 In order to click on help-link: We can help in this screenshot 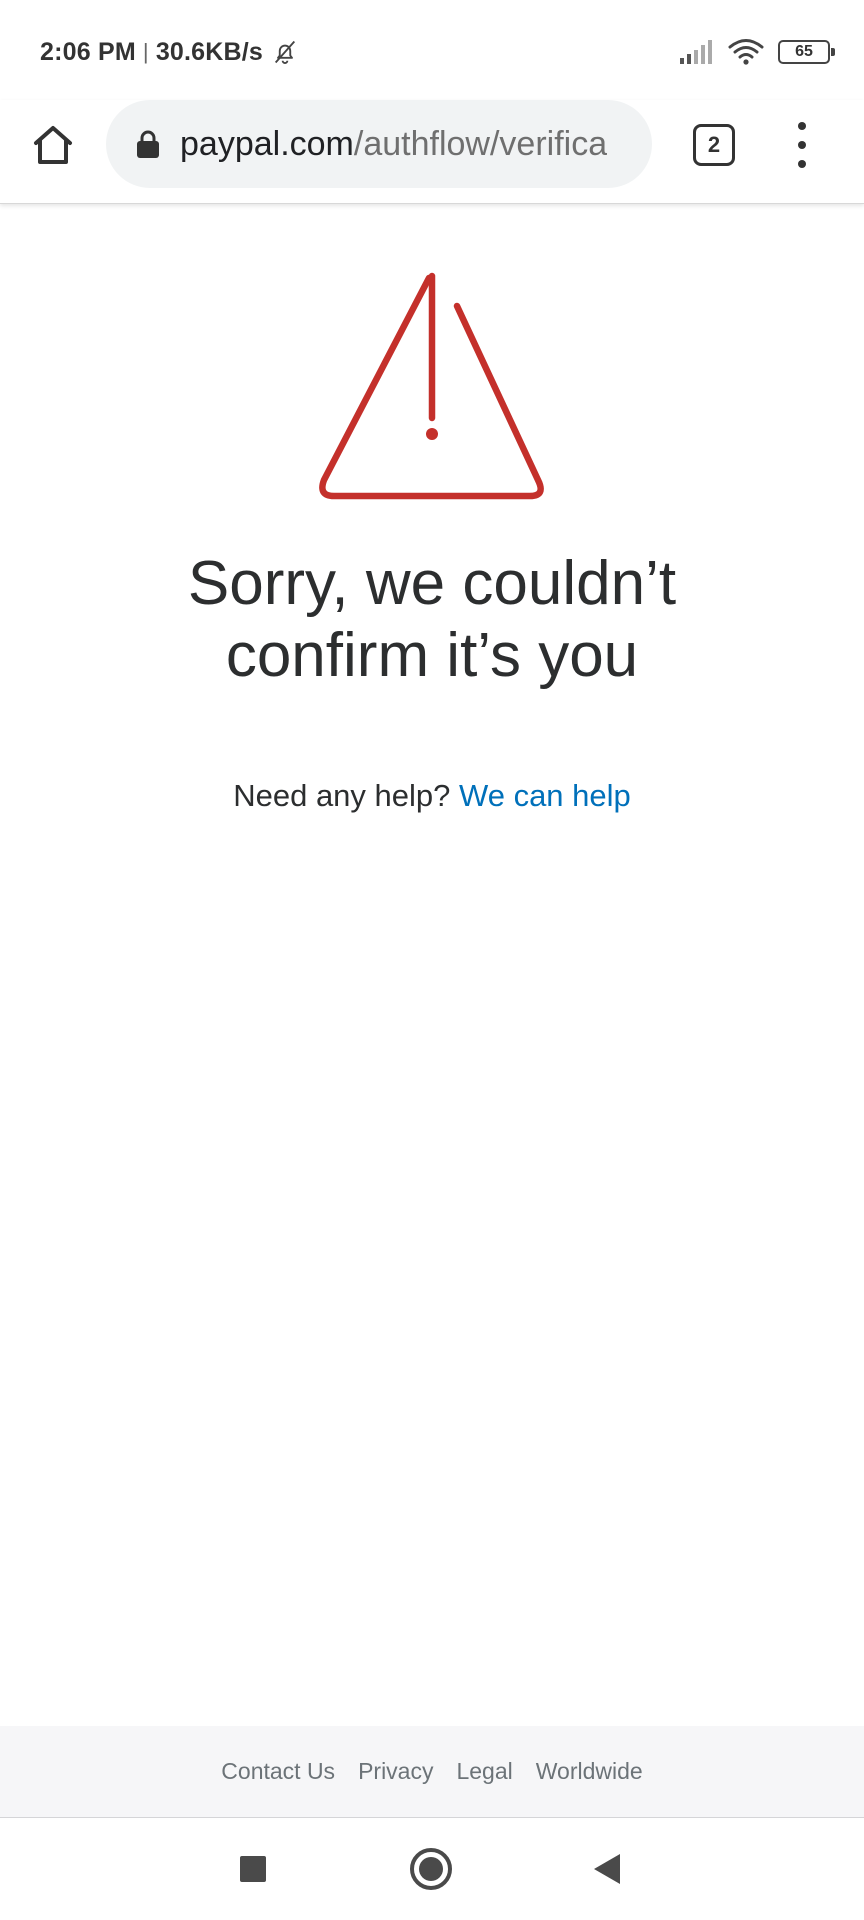, I will do `click(545, 795)`.